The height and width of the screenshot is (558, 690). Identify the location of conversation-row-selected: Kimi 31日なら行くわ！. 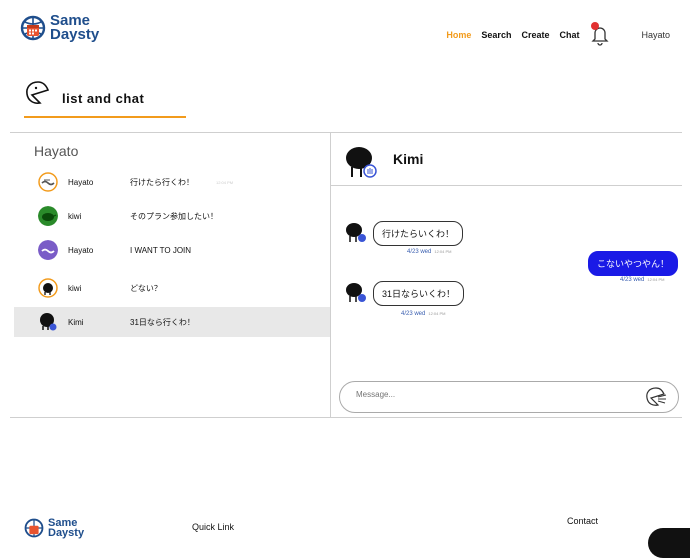
(172, 322).